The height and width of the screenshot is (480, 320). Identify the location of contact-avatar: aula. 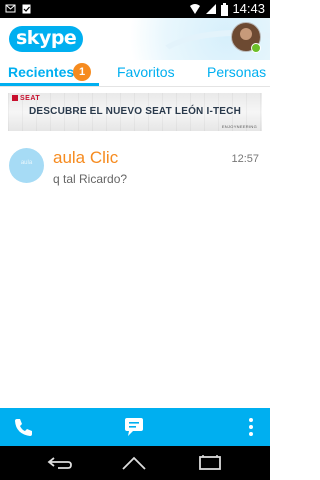
(26, 165).